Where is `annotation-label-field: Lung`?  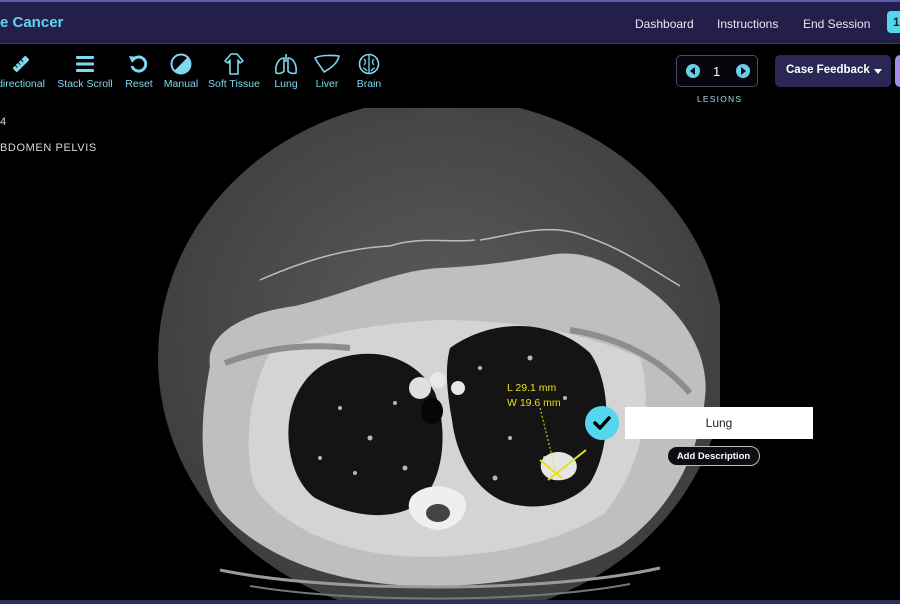 annotation-label-field: Lung is located at coordinates (719, 423).